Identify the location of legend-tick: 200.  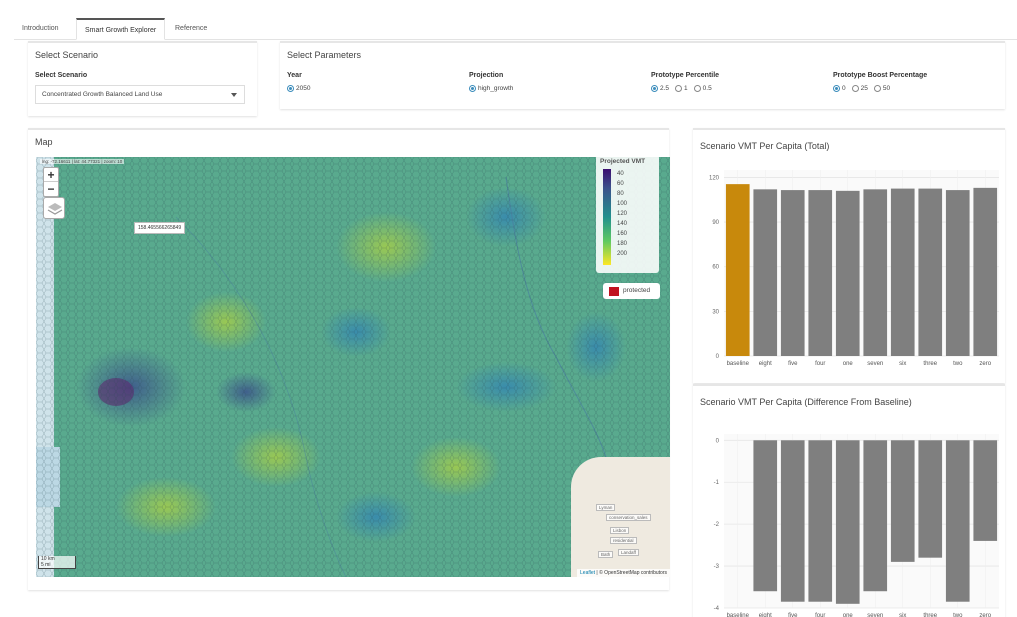
(622, 254).